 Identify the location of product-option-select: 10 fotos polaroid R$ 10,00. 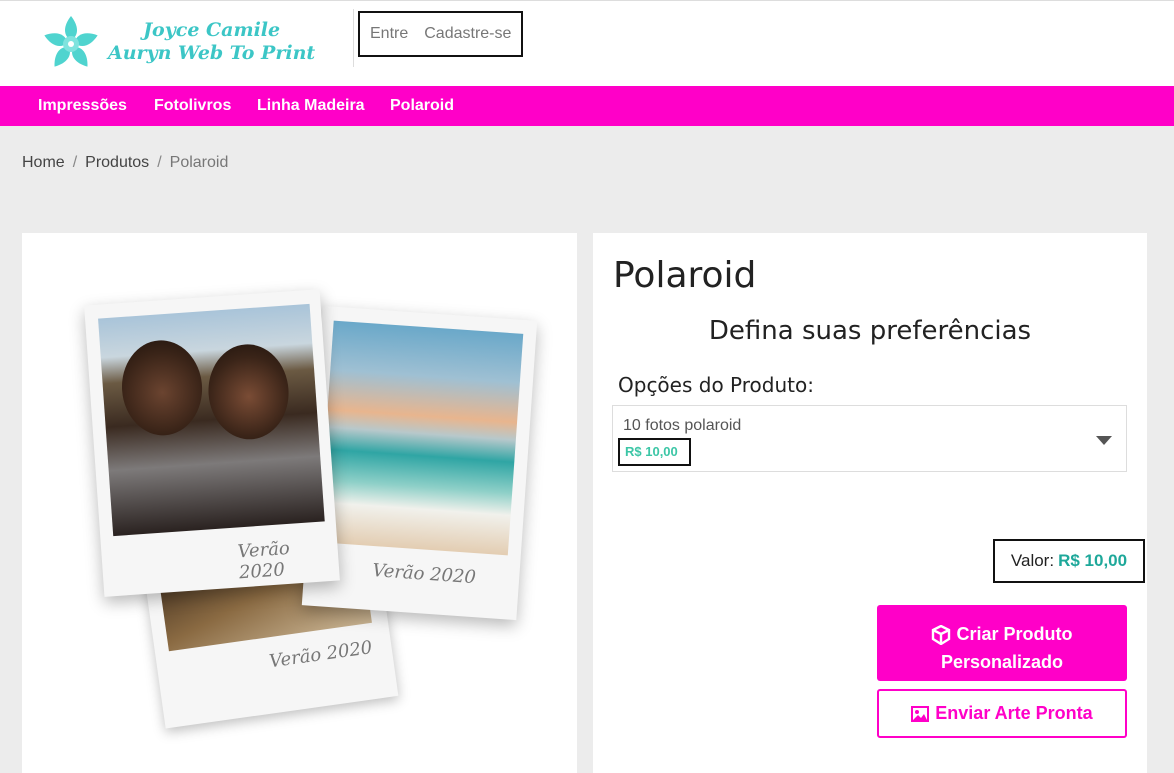
(869, 438).